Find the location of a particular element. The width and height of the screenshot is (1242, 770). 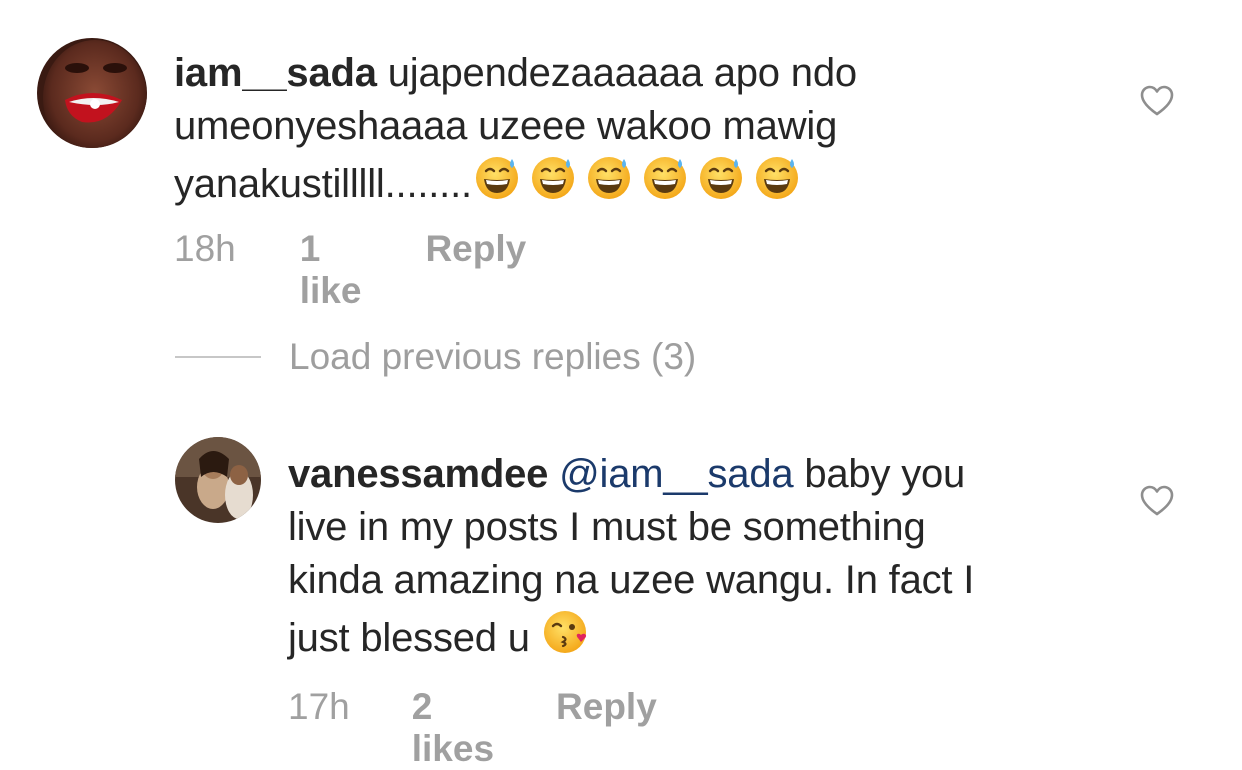

comment-username: iam__sada is located at coordinates (275, 73).